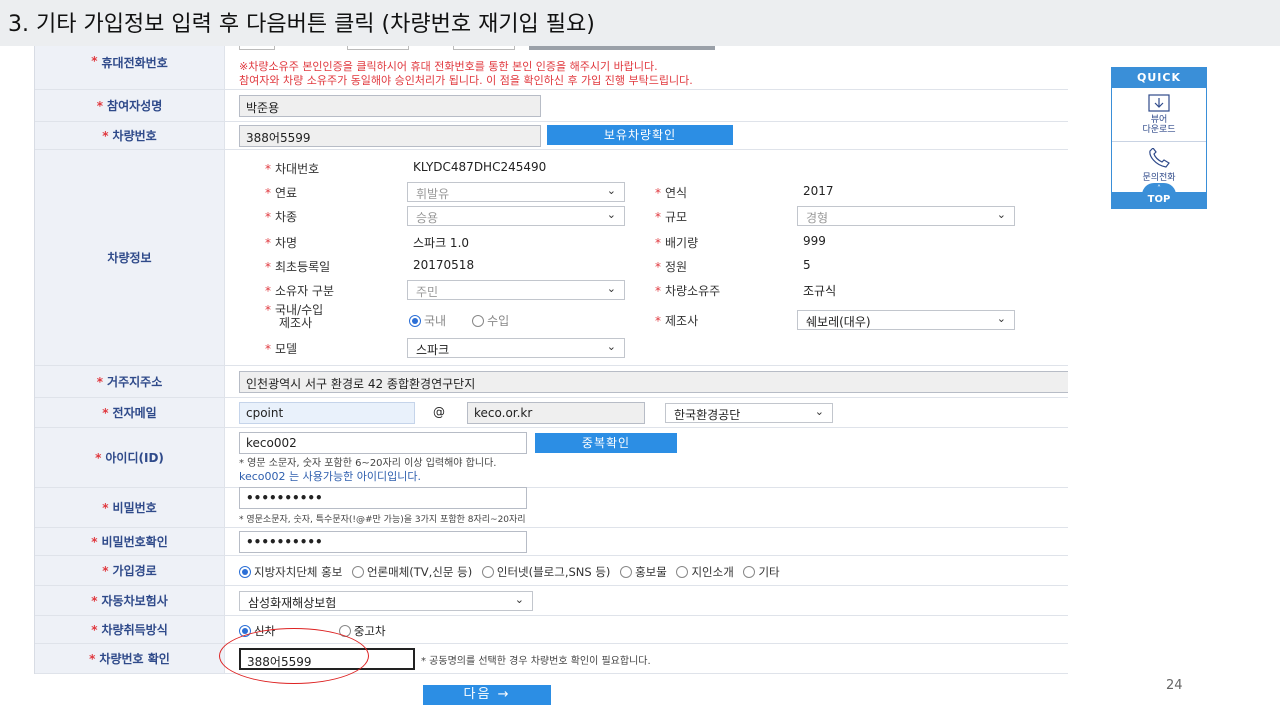 The width and height of the screenshot is (1280, 720). What do you see at coordinates (134, 571) in the screenshot?
I see `join-route-label: 가입경로` at bounding box center [134, 571].